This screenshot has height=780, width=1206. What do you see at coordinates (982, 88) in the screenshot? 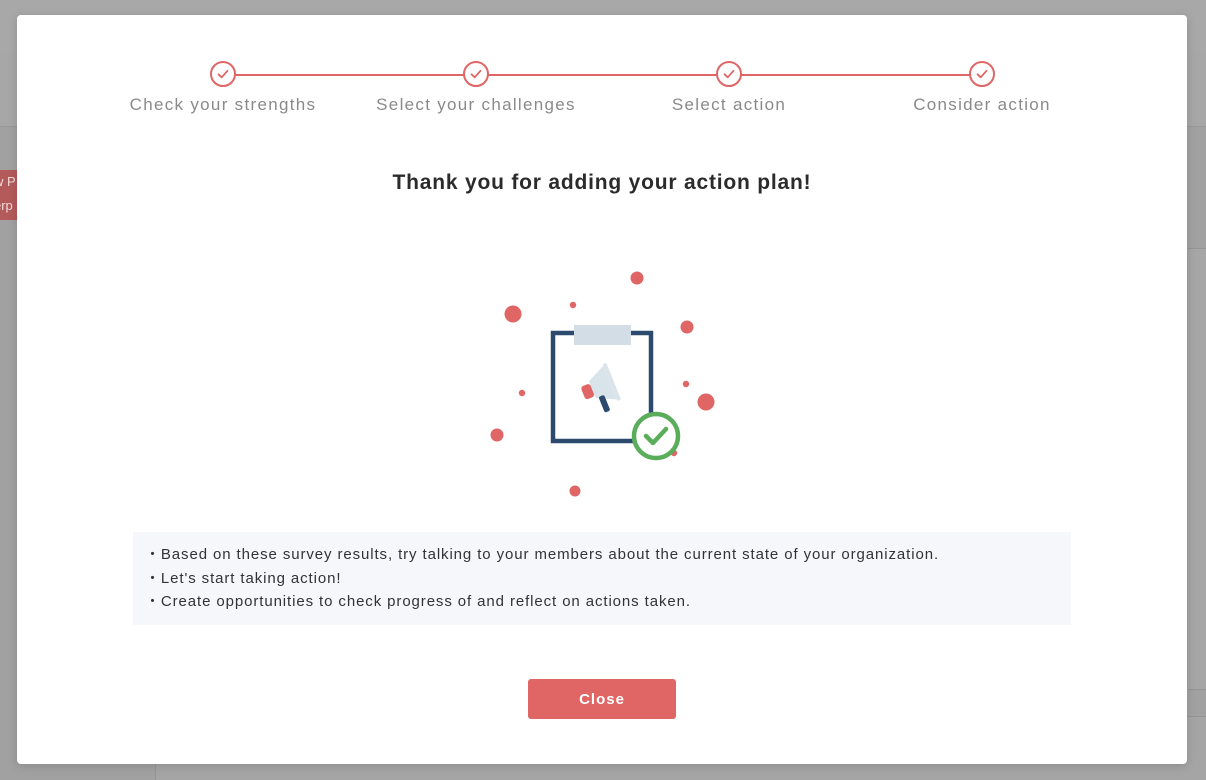
I see `step-consider-action: Consider action` at bounding box center [982, 88].